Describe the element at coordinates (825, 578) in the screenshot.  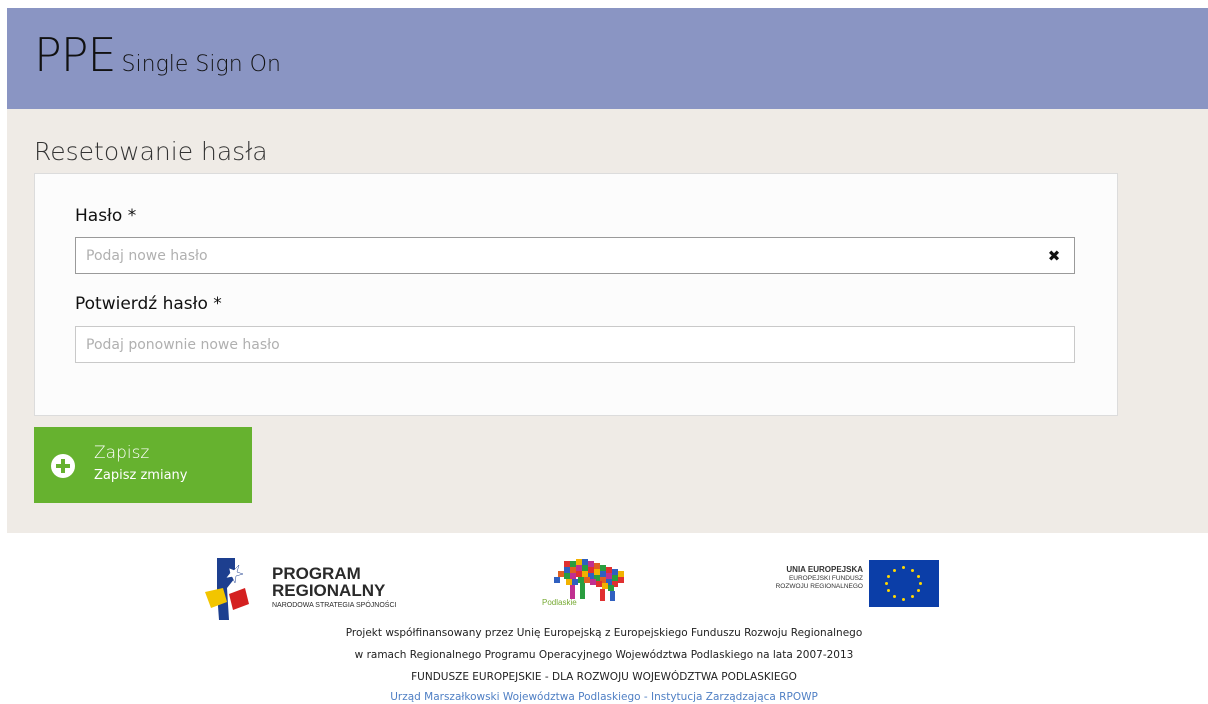
I see `ue-line2: EUROPEJSKI FUNDUSZ` at that location.